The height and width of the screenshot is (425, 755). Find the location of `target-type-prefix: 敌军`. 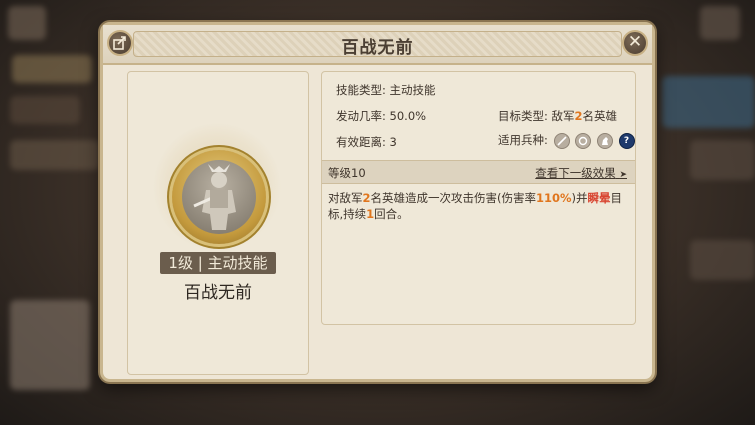

target-type-prefix: 敌军 is located at coordinates (563, 116).